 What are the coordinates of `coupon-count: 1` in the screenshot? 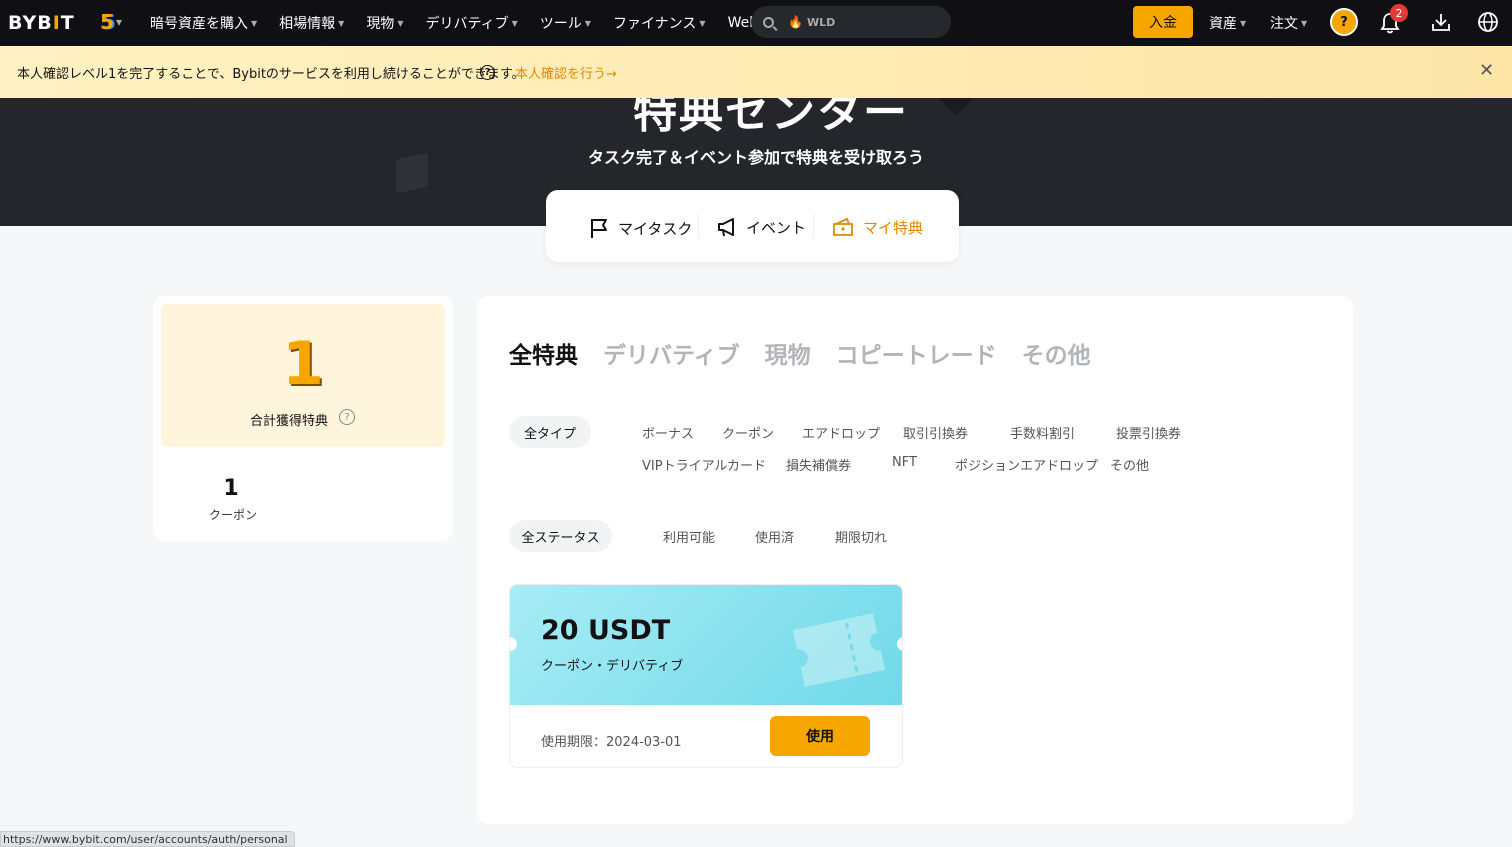 It's located at (231, 488).